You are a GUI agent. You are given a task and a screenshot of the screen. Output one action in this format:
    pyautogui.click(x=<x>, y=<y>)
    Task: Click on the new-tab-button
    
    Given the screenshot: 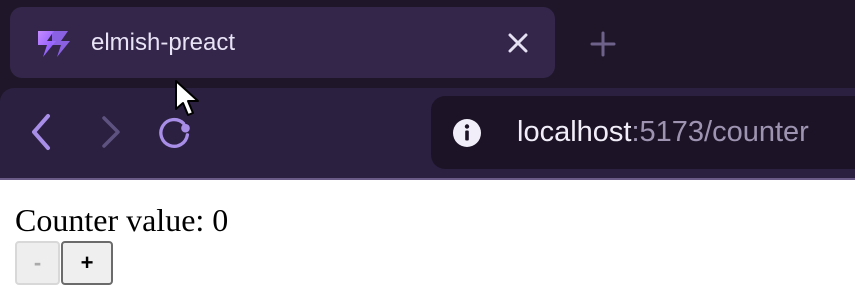 What is the action you would take?
    pyautogui.click(x=603, y=44)
    